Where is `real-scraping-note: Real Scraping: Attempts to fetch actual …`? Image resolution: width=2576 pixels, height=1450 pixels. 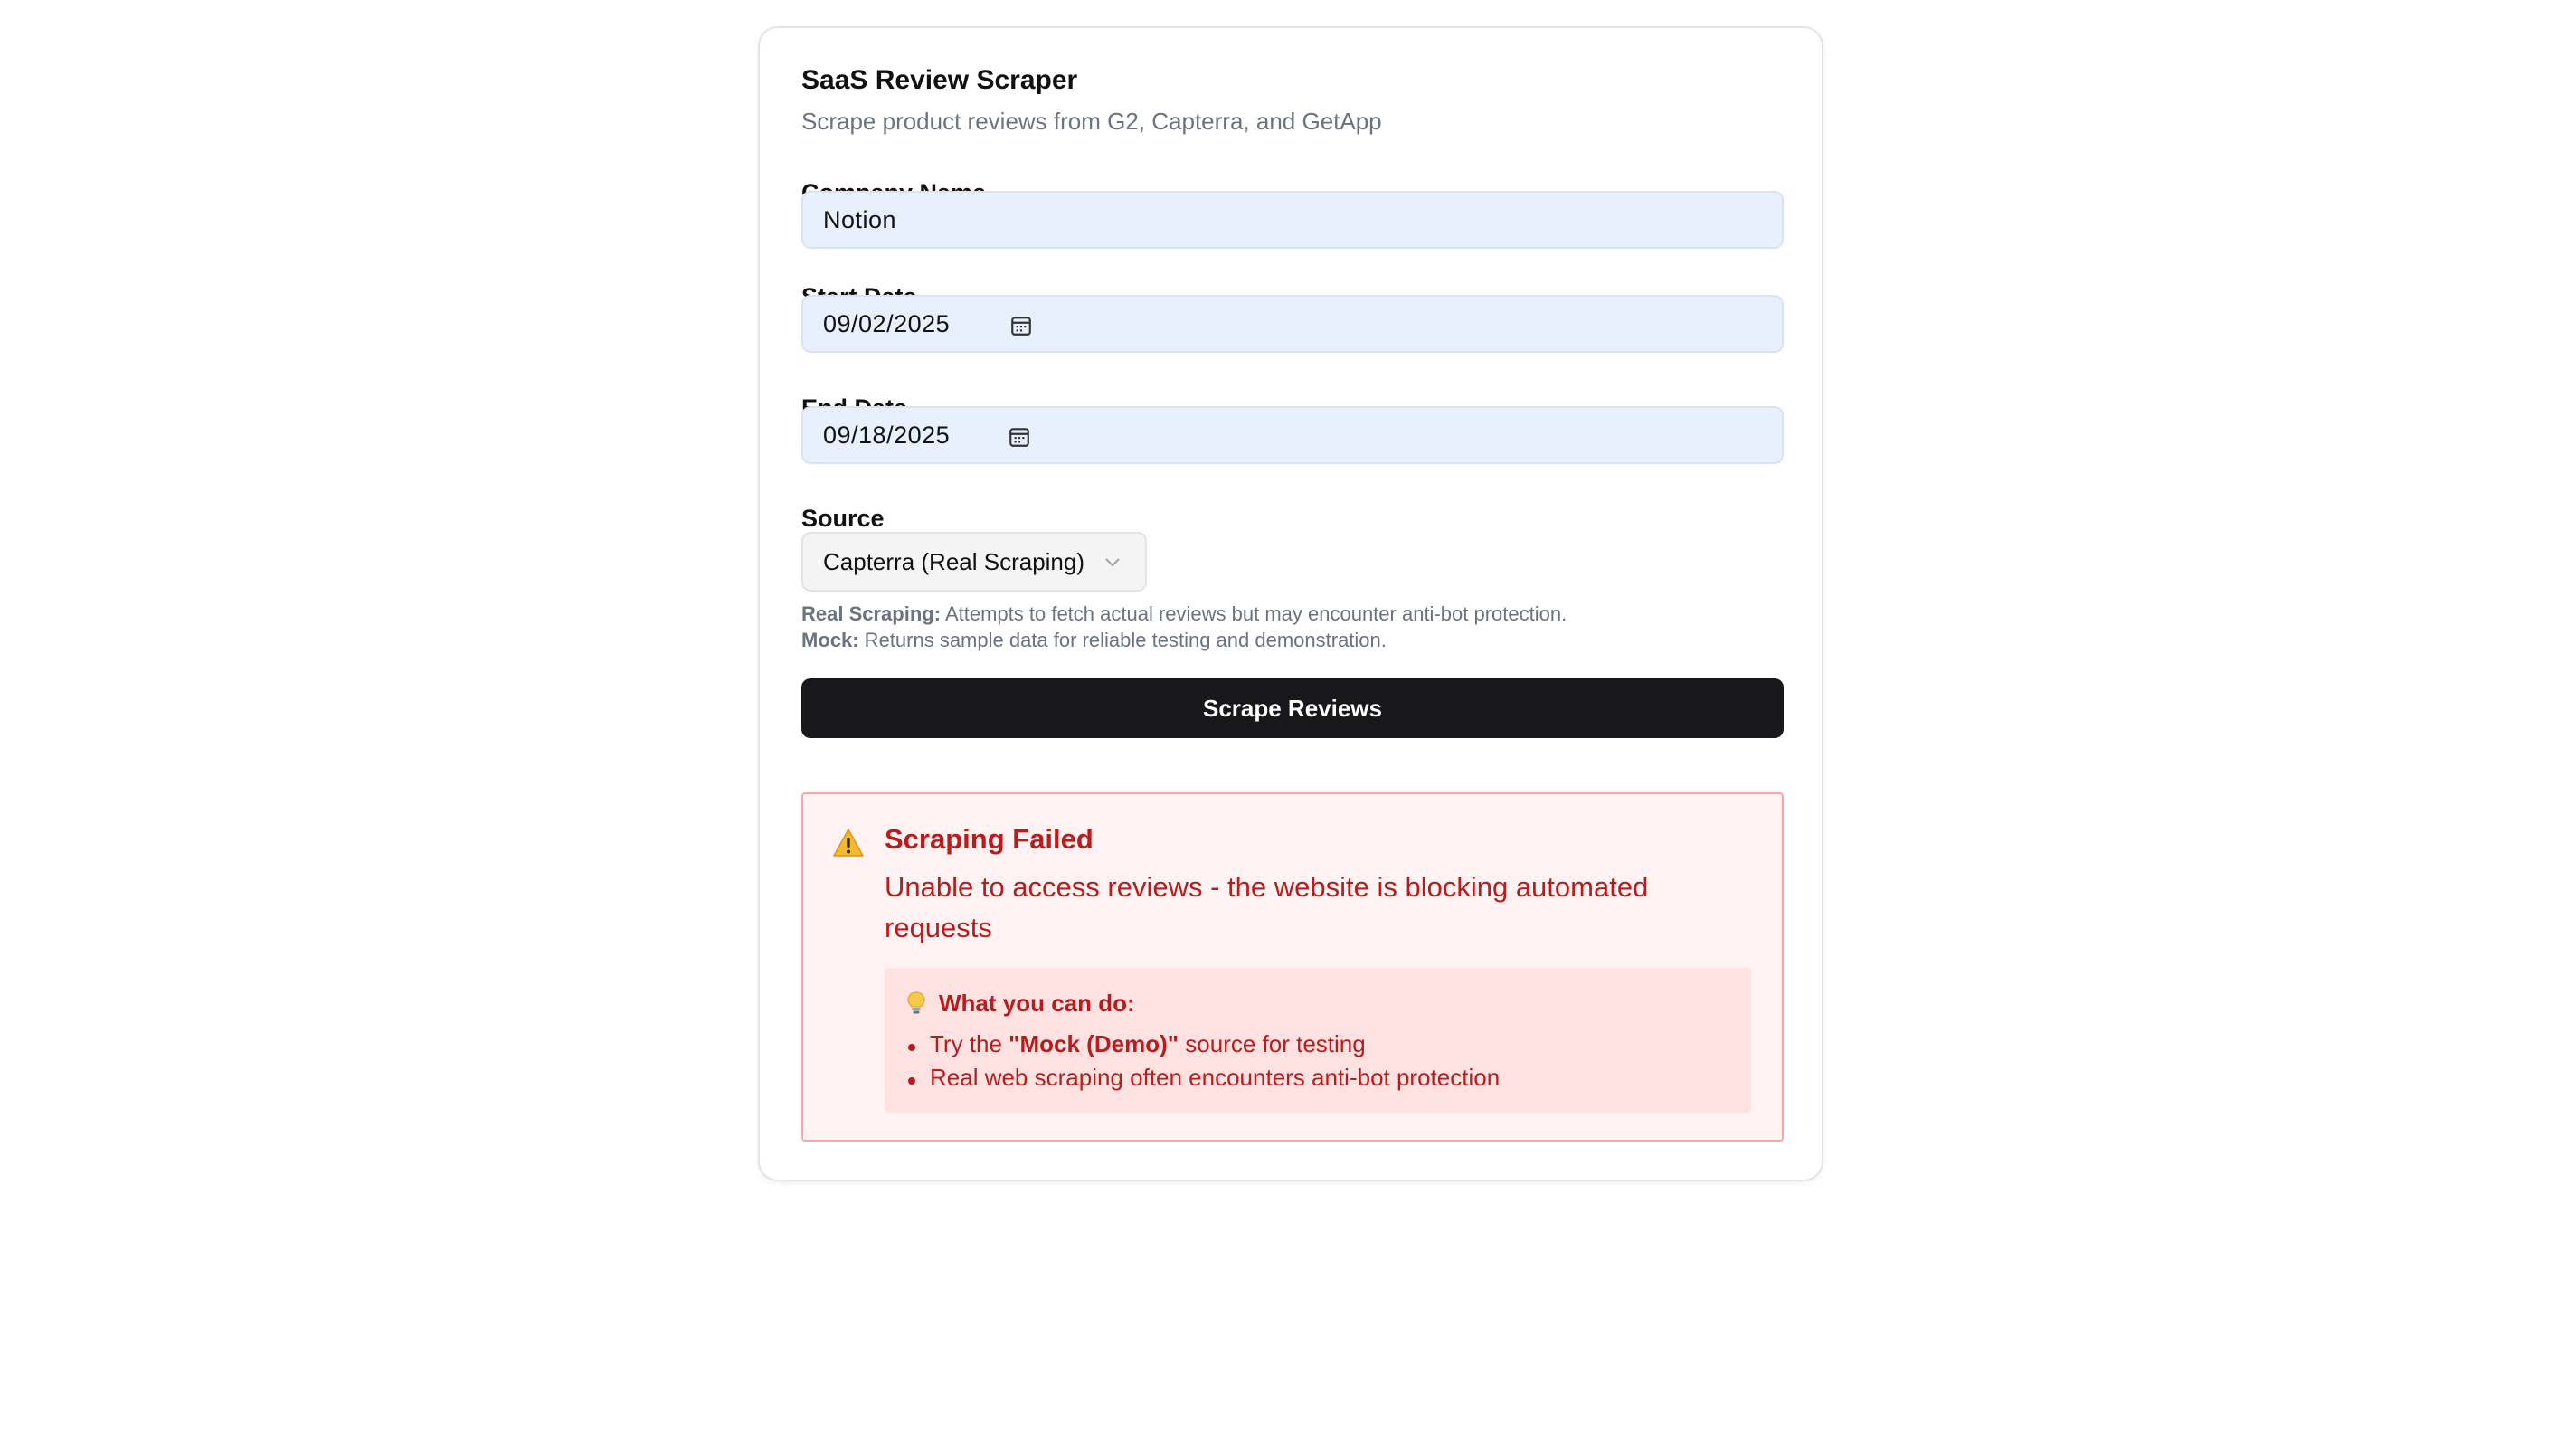
real-scraping-note: Real Scraping: Attempts to fetch actual … is located at coordinates (1184, 614).